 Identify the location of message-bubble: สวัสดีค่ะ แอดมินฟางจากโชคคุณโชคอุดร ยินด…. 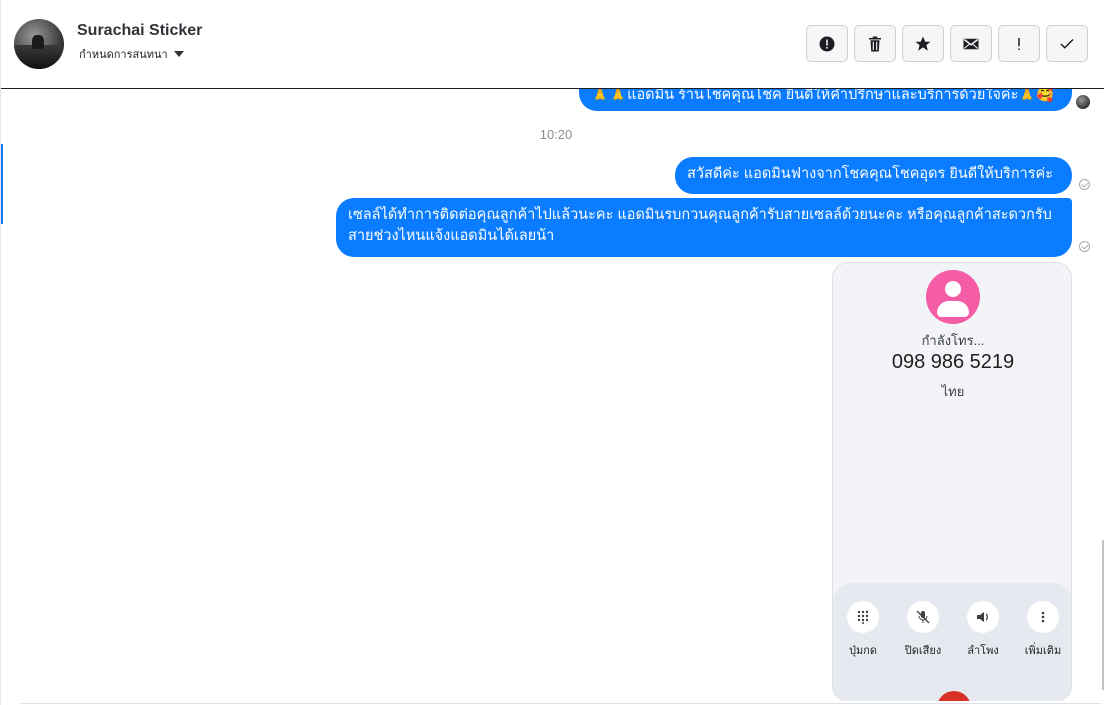
(873, 175).